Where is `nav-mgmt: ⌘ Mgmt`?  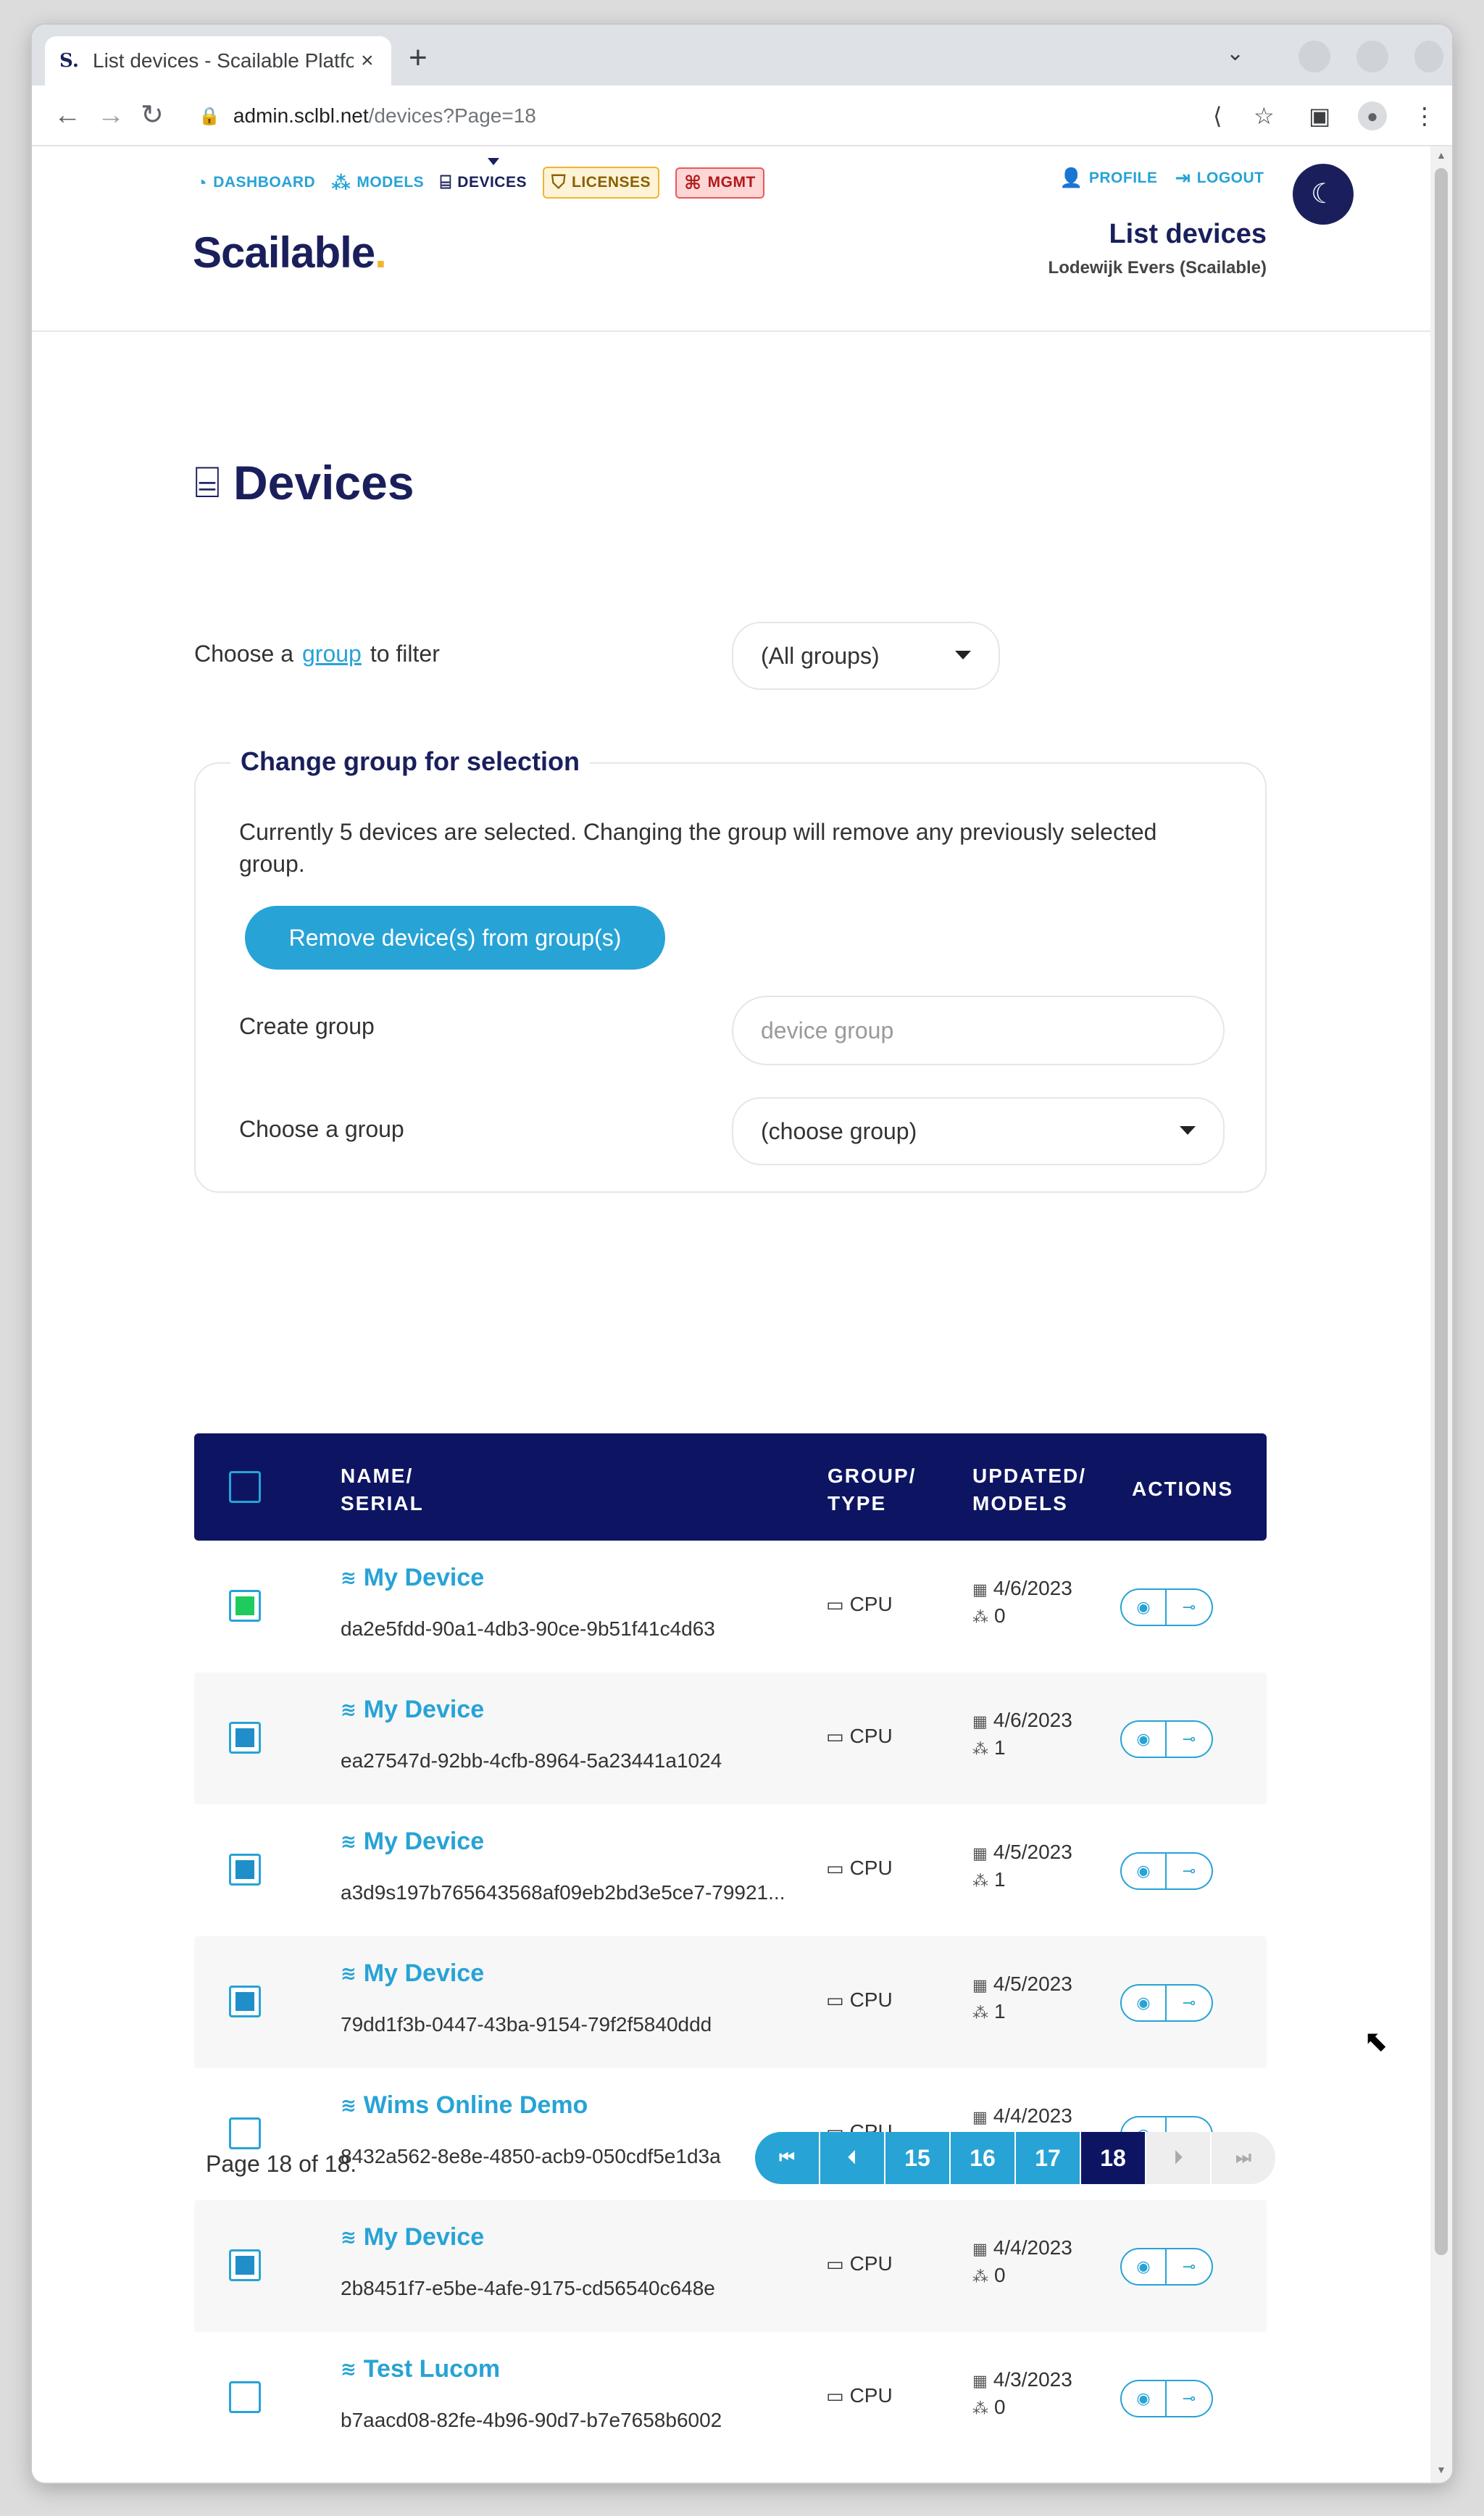
nav-mgmt: ⌘ Mgmt is located at coordinates (719, 183).